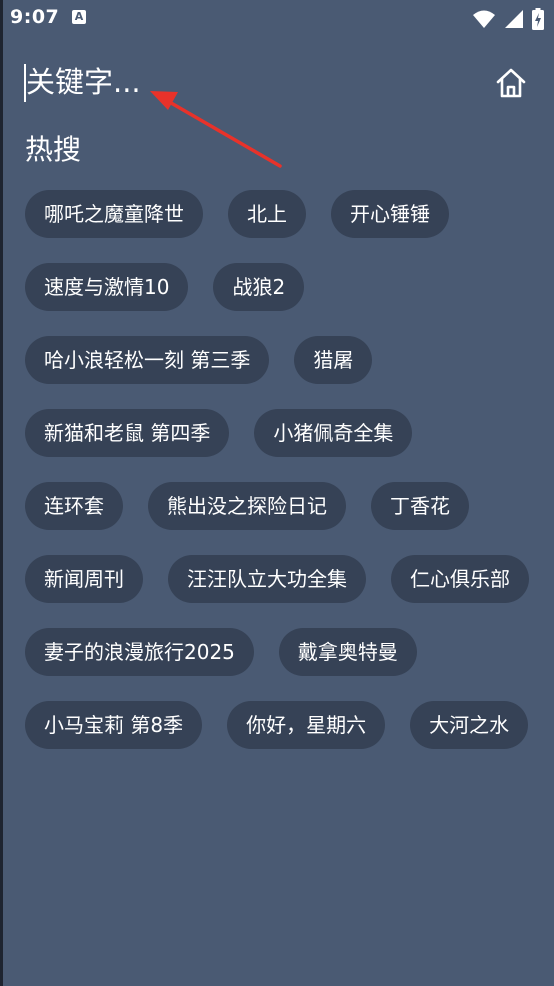 The image size is (554, 986). Describe the element at coordinates (333, 360) in the screenshot. I see `hot-search-chip: 猎屠` at that location.